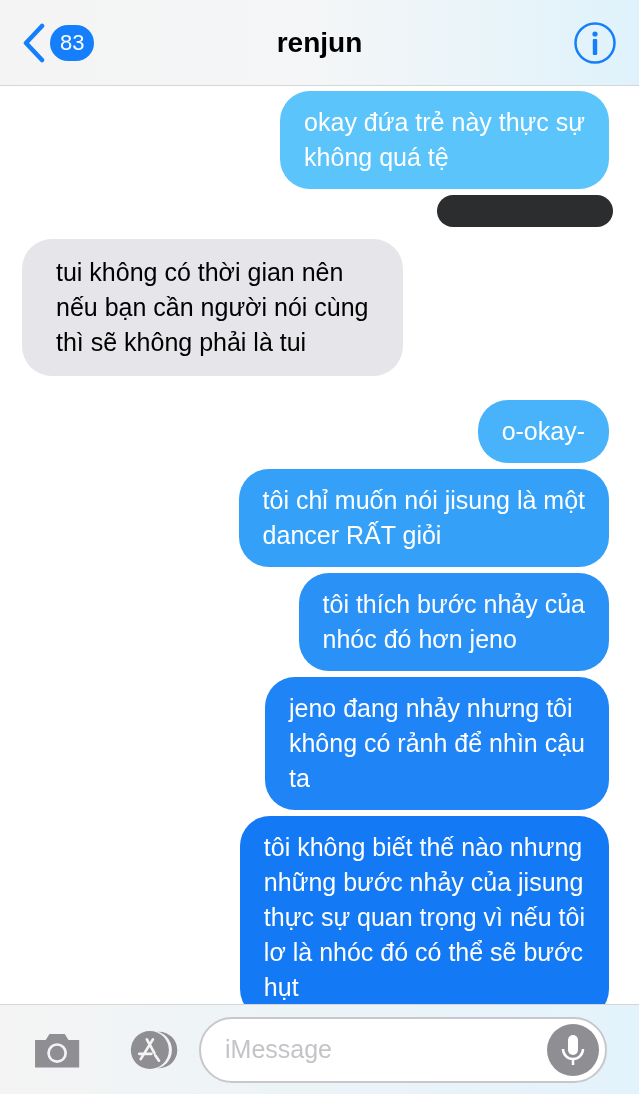 The image size is (639, 1094). Describe the element at coordinates (423, 518) in the screenshot. I see `sent-message-bubble: tôi chỉ muốn nói jisung là một dancer RẤT giỏi` at that location.